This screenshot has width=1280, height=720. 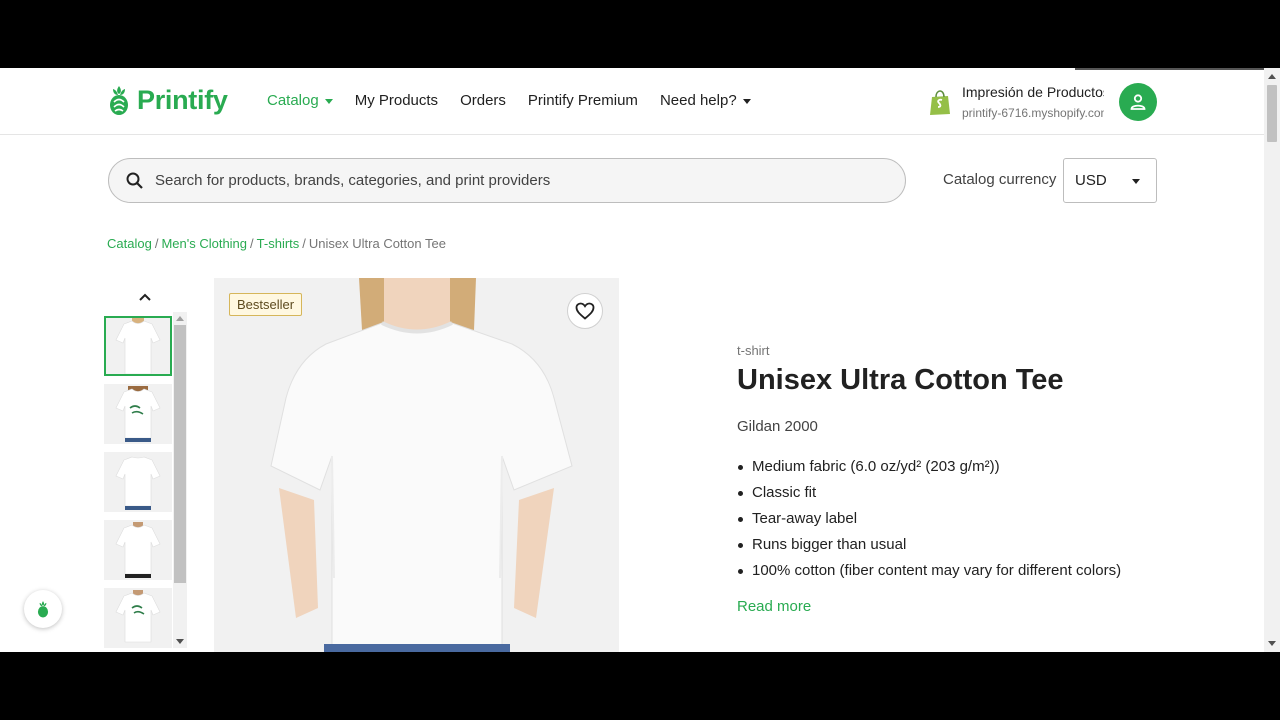 What do you see at coordinates (1000, 179) in the screenshot?
I see `currency-label: Catalog currency` at bounding box center [1000, 179].